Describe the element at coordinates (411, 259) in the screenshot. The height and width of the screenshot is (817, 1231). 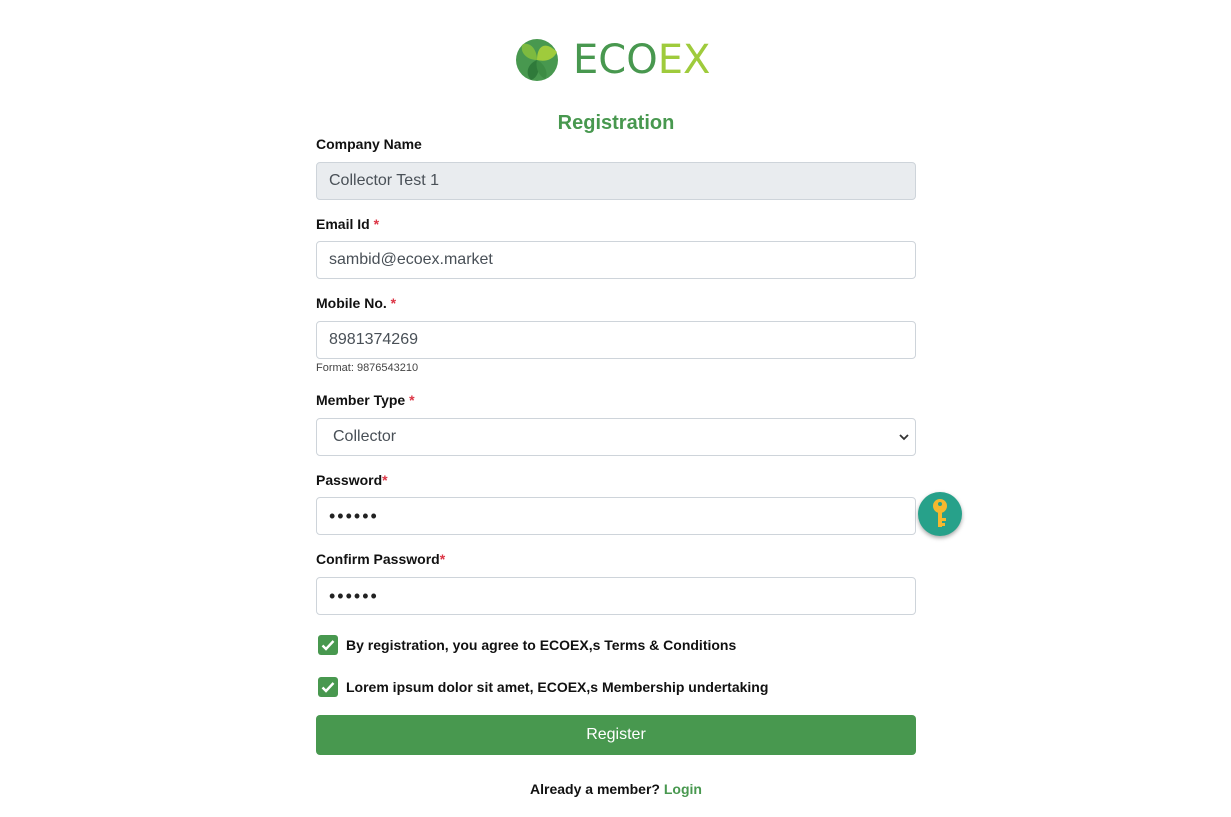
I see `email-value: sambid@ecoex.market` at that location.